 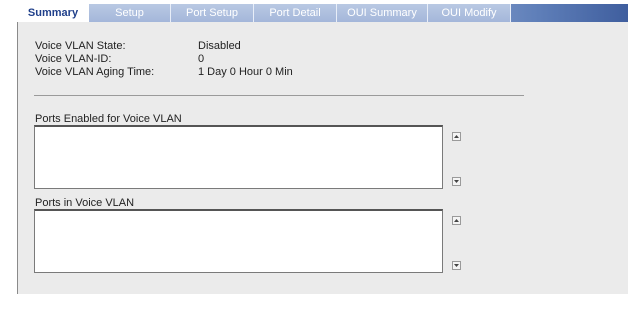 I want to click on voice-vlan-state-label: Voice VLAN State:, so click(x=80, y=46).